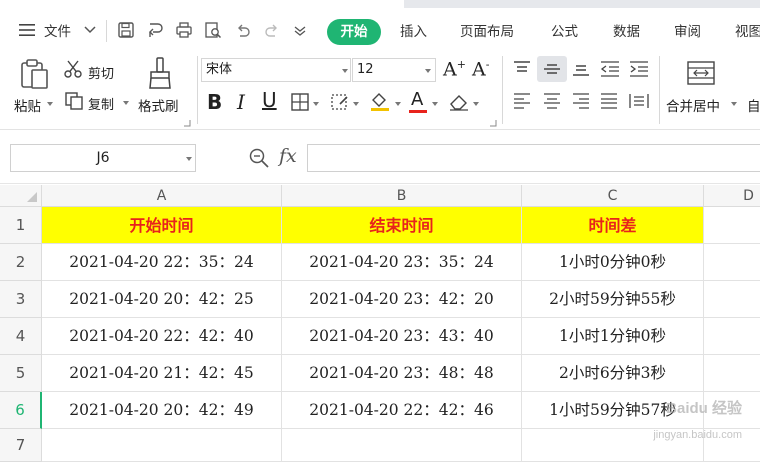  Describe the element at coordinates (34, 74) in the screenshot. I see `paste-icon` at that location.